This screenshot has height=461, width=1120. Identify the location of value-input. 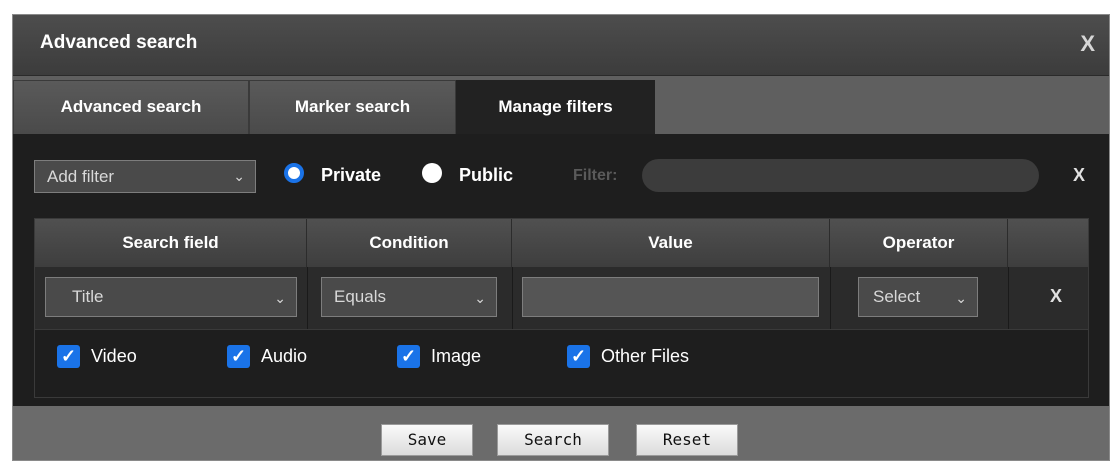
(670, 297).